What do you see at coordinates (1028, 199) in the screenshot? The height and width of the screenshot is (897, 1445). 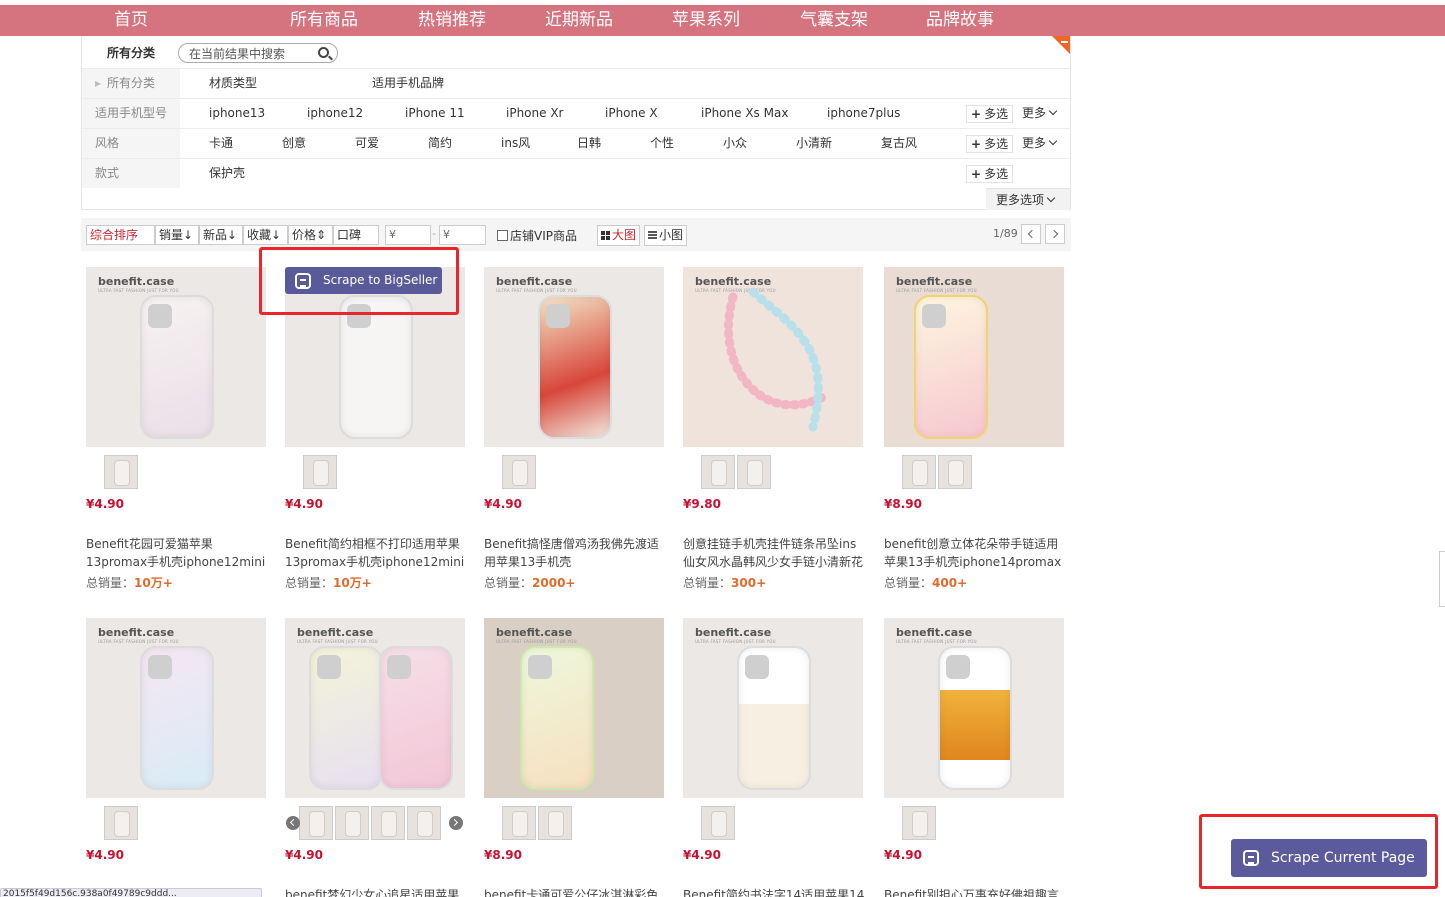 I see `more-options-button: 更多选项` at bounding box center [1028, 199].